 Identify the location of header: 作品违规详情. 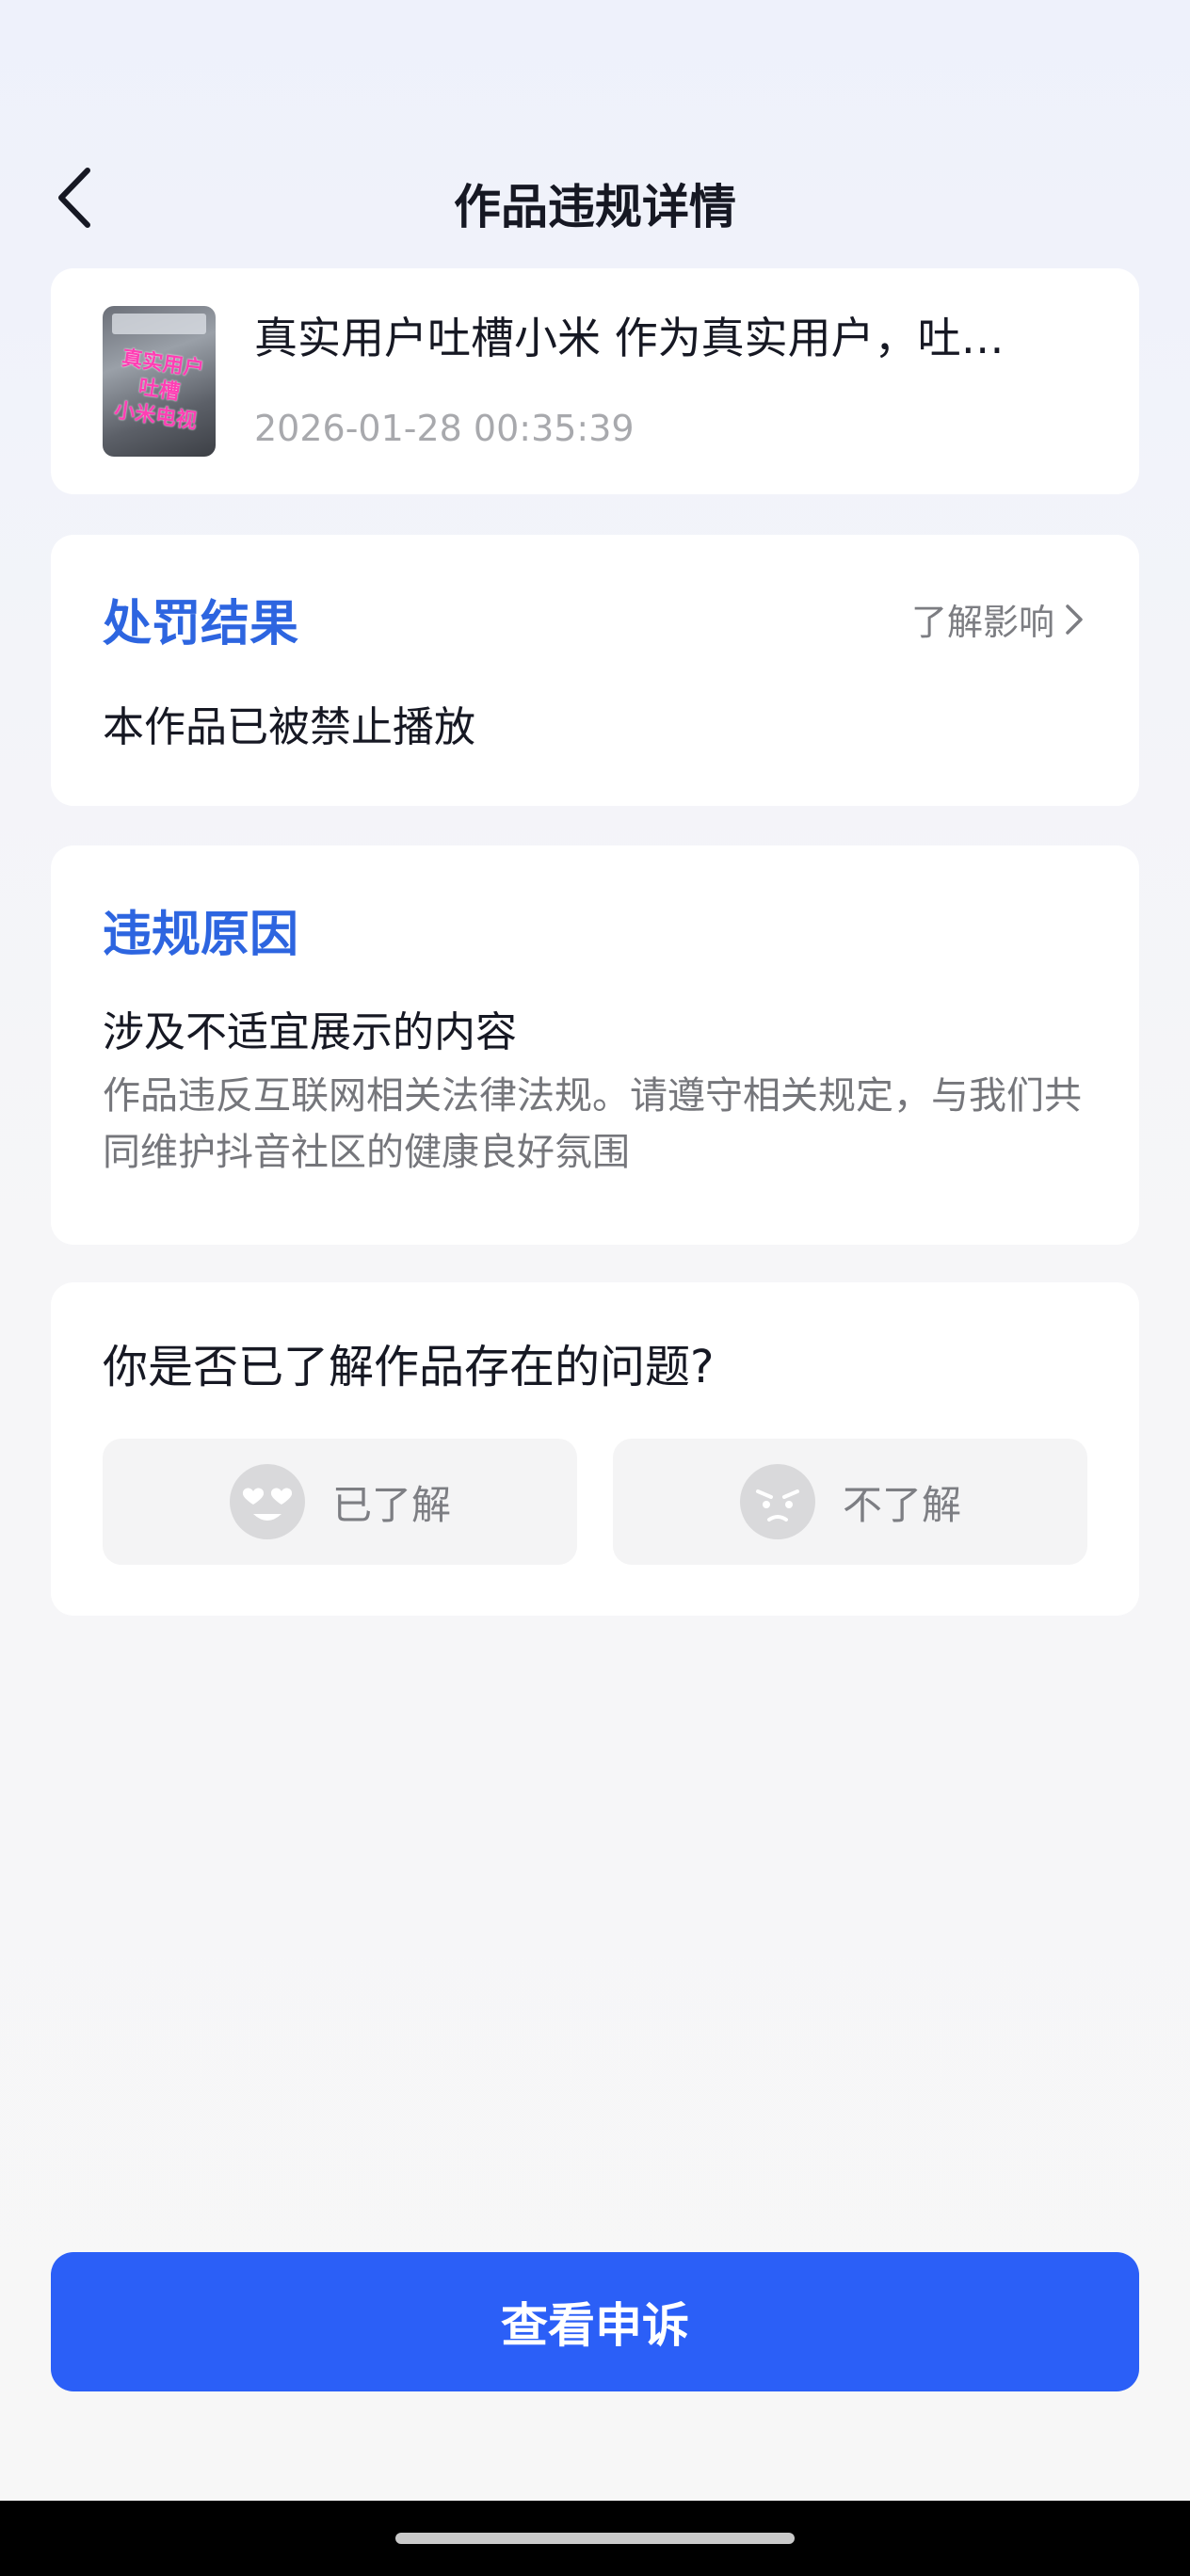
(595, 197).